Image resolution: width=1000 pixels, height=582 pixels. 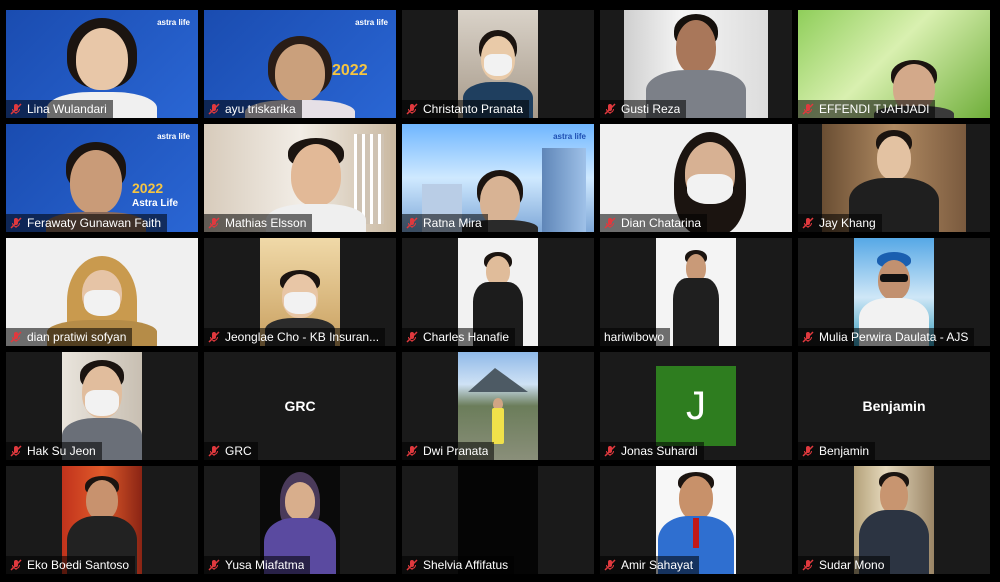 What do you see at coordinates (657, 565) in the screenshot?
I see `participant-name: Amir Sahayat` at bounding box center [657, 565].